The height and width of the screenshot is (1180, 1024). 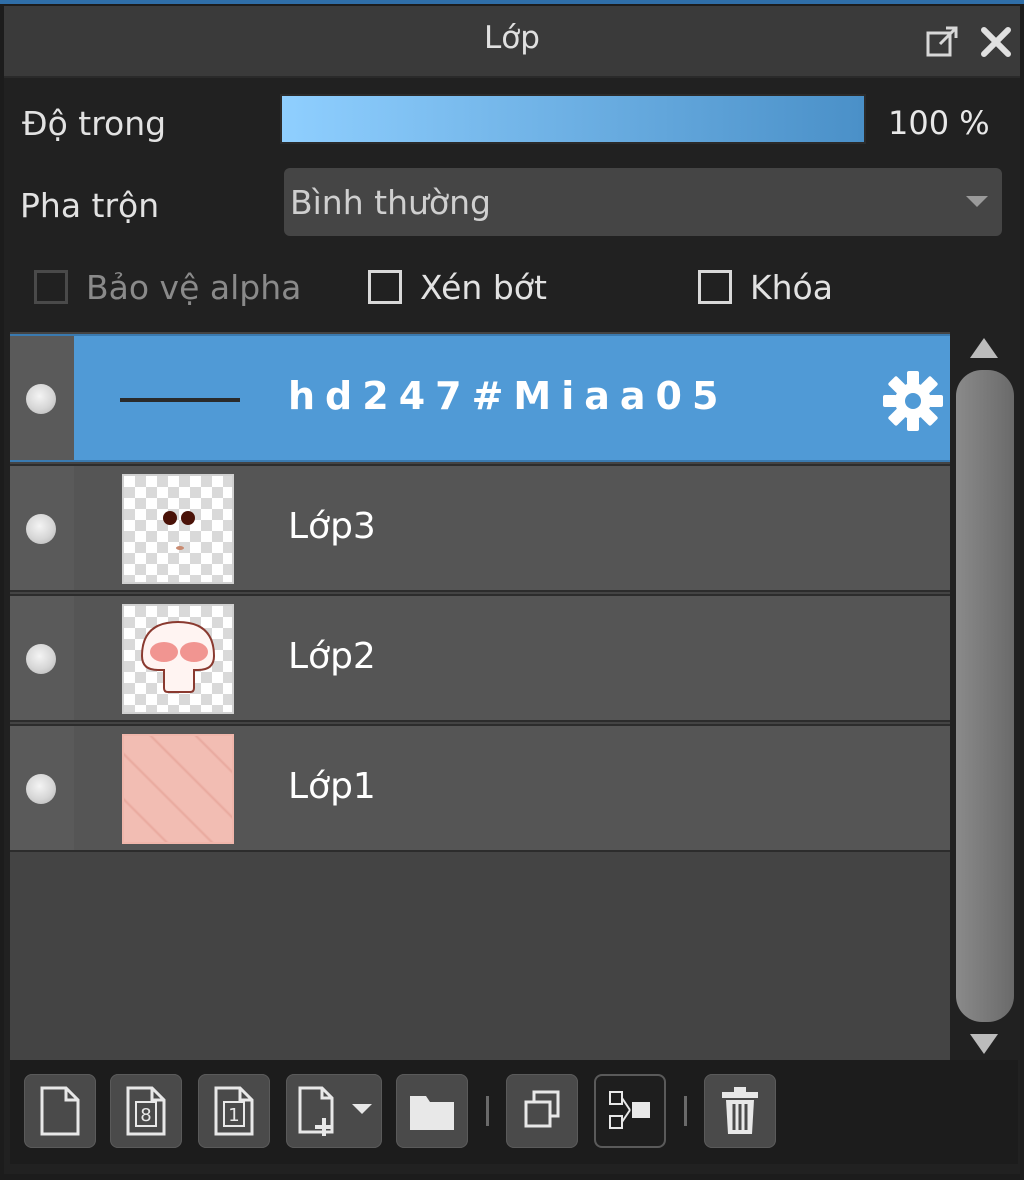 I want to click on panel-titlebar: Lớp, so click(x=512, y=42).